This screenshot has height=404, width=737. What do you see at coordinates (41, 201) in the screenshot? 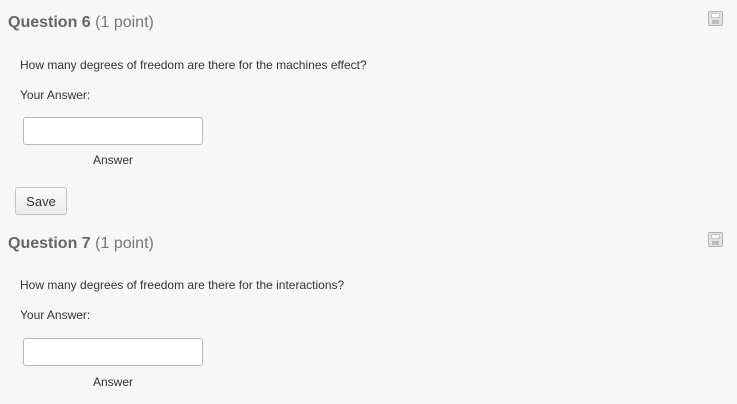
I see `save-button: Save` at bounding box center [41, 201].